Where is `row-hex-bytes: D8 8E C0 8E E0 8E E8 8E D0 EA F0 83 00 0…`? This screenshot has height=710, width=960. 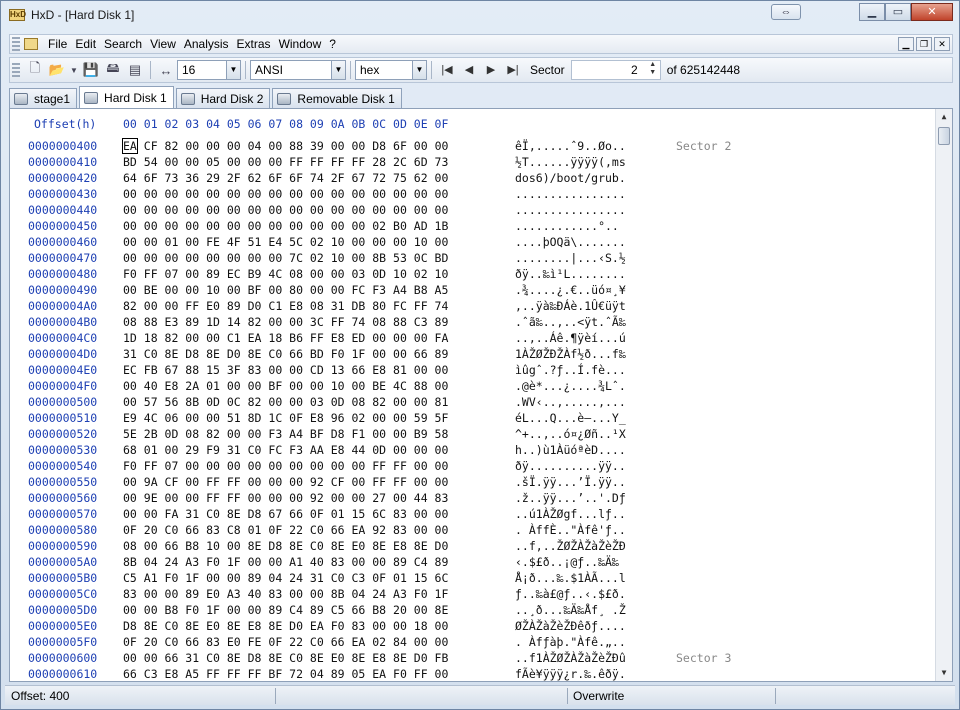
row-hex-bytes: D8 8E C0 8E E0 8E E8 8E D0 EA F0 83 00 0… is located at coordinates (285, 626).